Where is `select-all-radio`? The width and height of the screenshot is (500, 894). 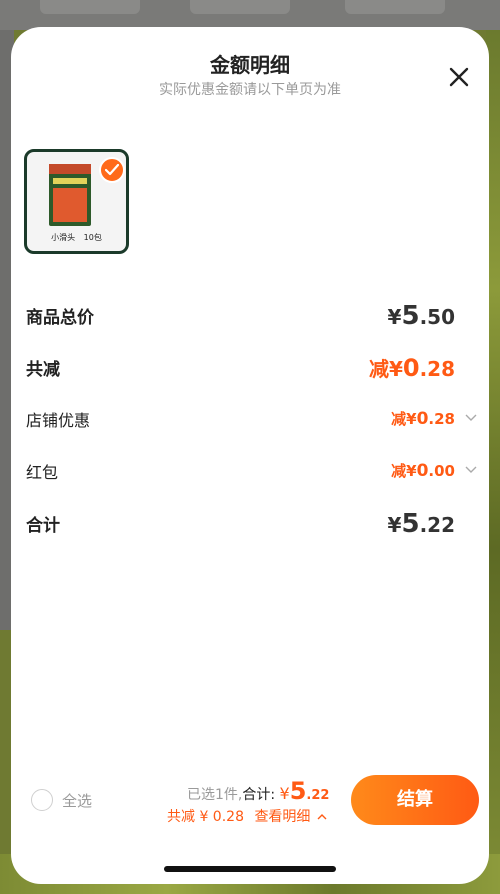
select-all-radio is located at coordinates (42, 800).